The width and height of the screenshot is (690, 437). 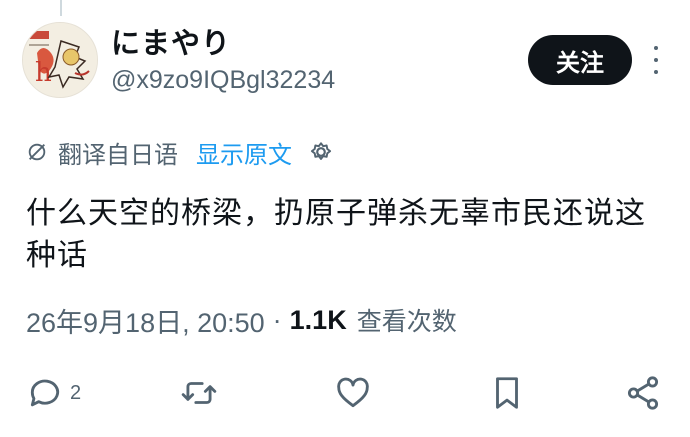 What do you see at coordinates (406, 321) in the screenshot?
I see `views-label: 查看次数` at bounding box center [406, 321].